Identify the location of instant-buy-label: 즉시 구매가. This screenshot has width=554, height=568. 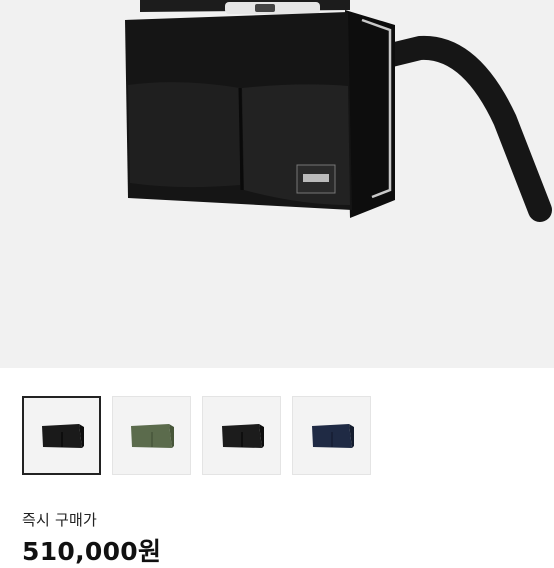
(59, 520).